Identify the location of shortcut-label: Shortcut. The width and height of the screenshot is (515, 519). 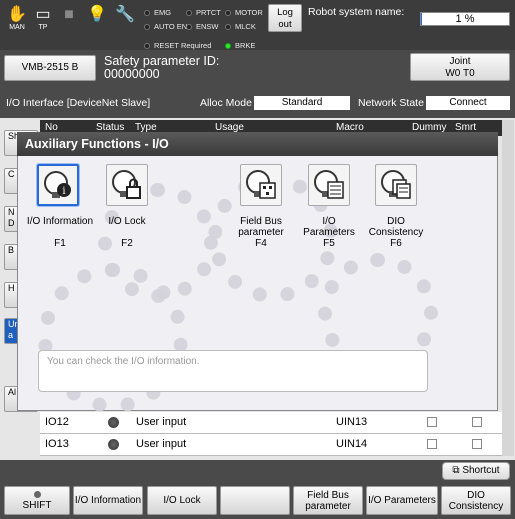
(481, 470).